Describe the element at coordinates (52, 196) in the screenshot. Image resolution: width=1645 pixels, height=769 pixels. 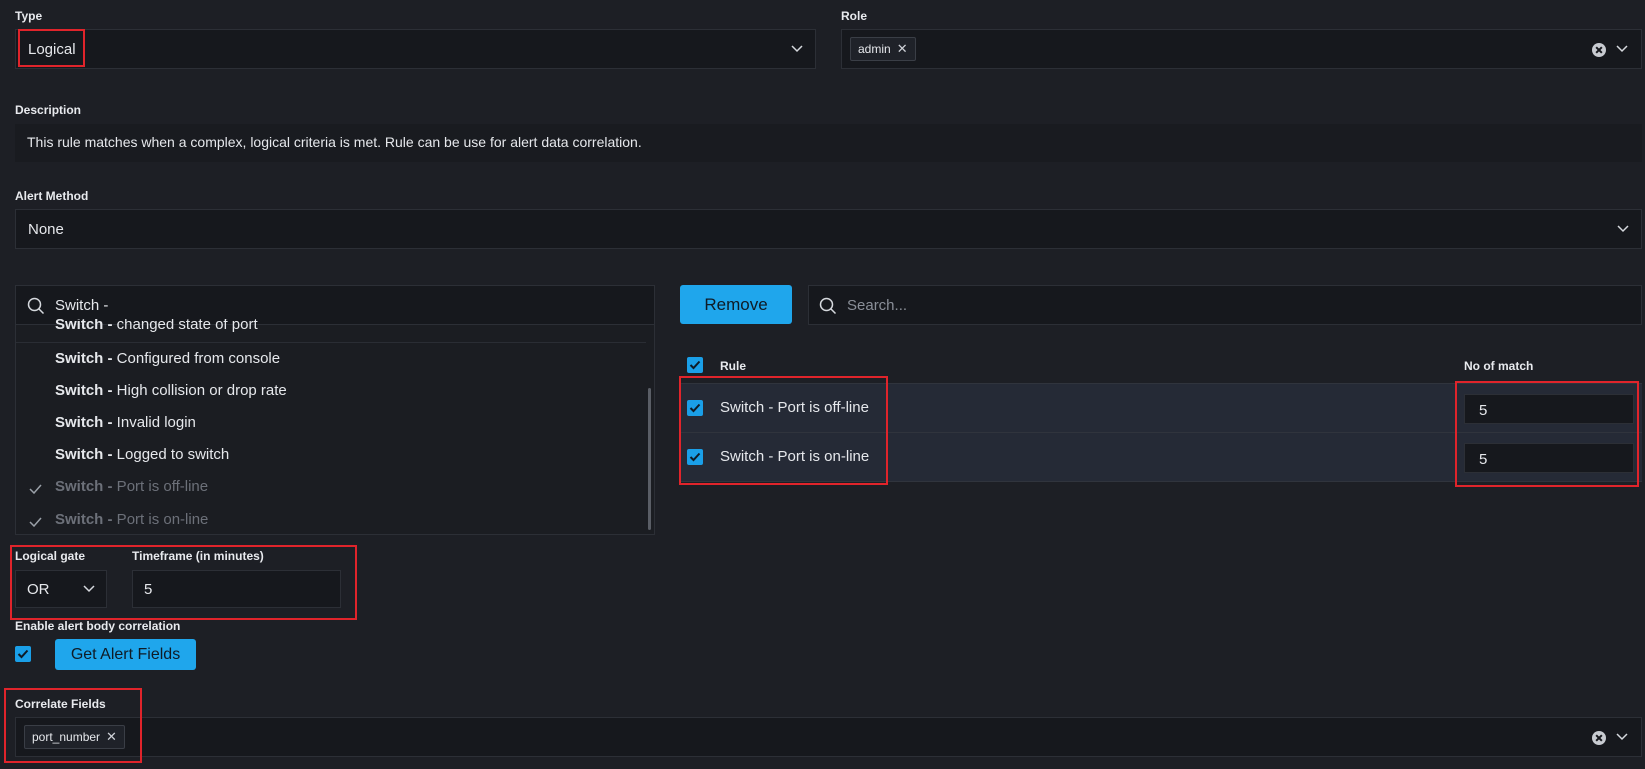
I see `alert-method-label: Alert Method` at that location.